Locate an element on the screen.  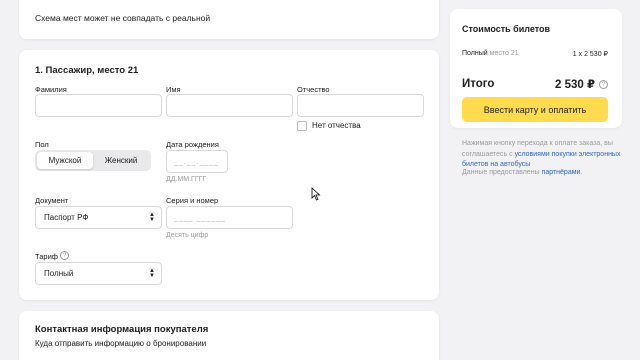
gender-label: Пол is located at coordinates (42, 144).